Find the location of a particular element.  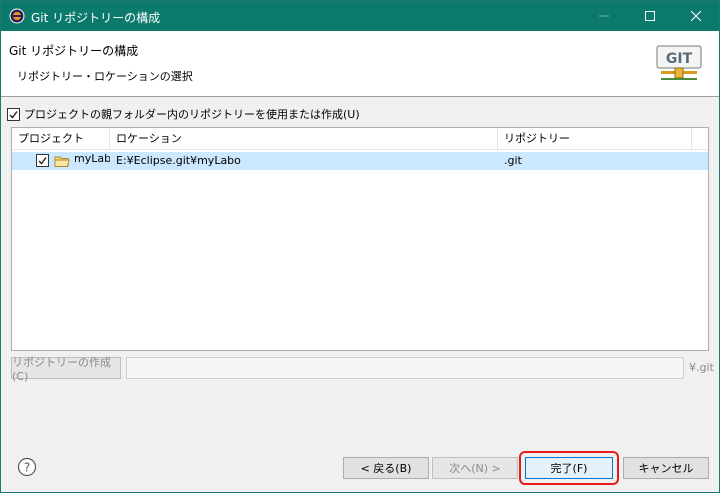

column-header-location: ロケーション is located at coordinates (304, 139).